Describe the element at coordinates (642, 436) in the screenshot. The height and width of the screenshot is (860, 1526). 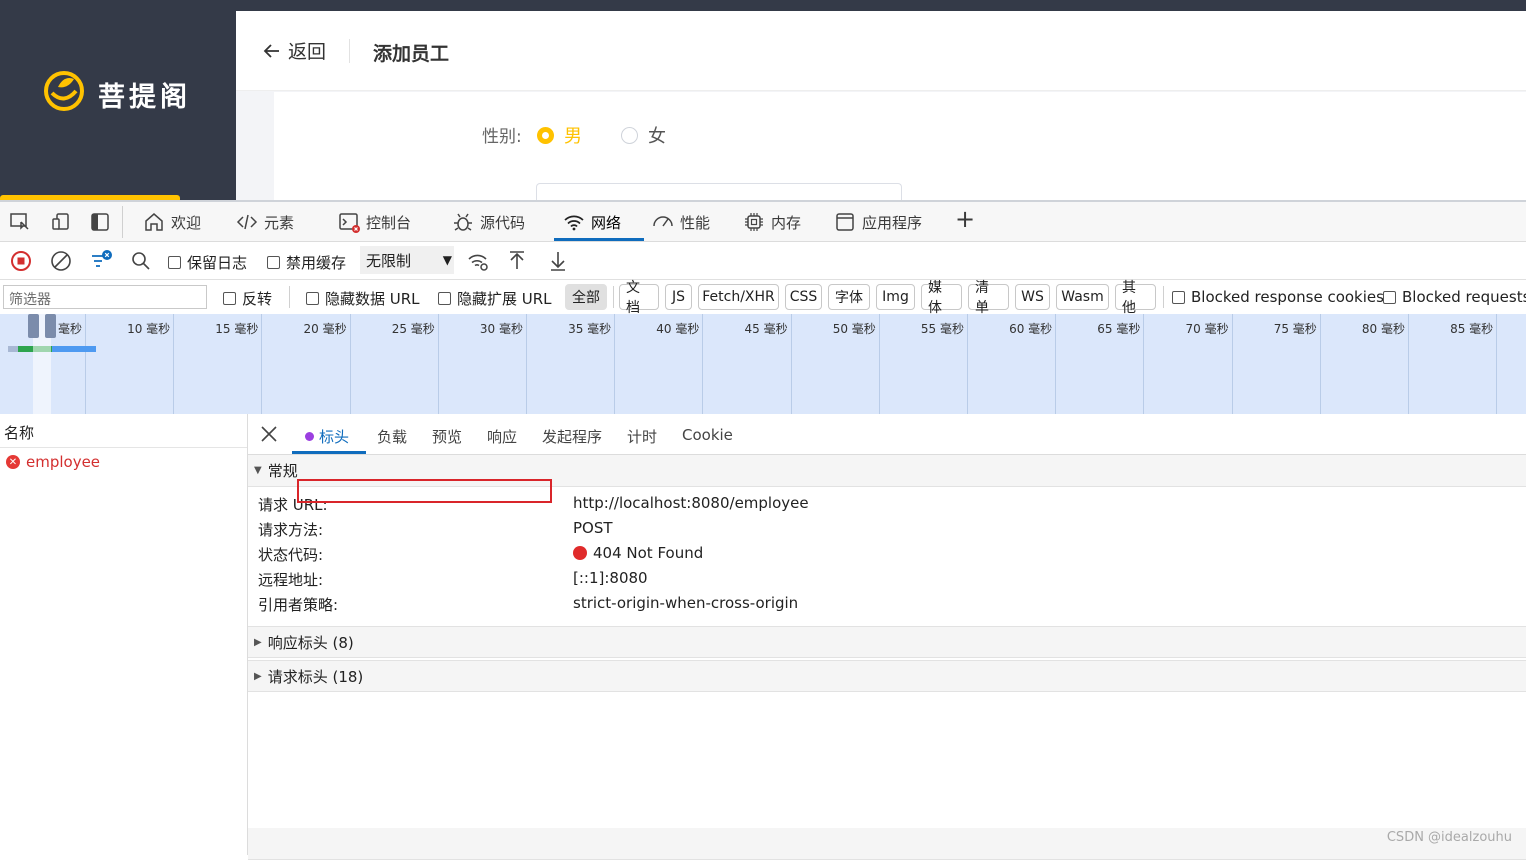
I see `tab-timing: 计时` at that location.